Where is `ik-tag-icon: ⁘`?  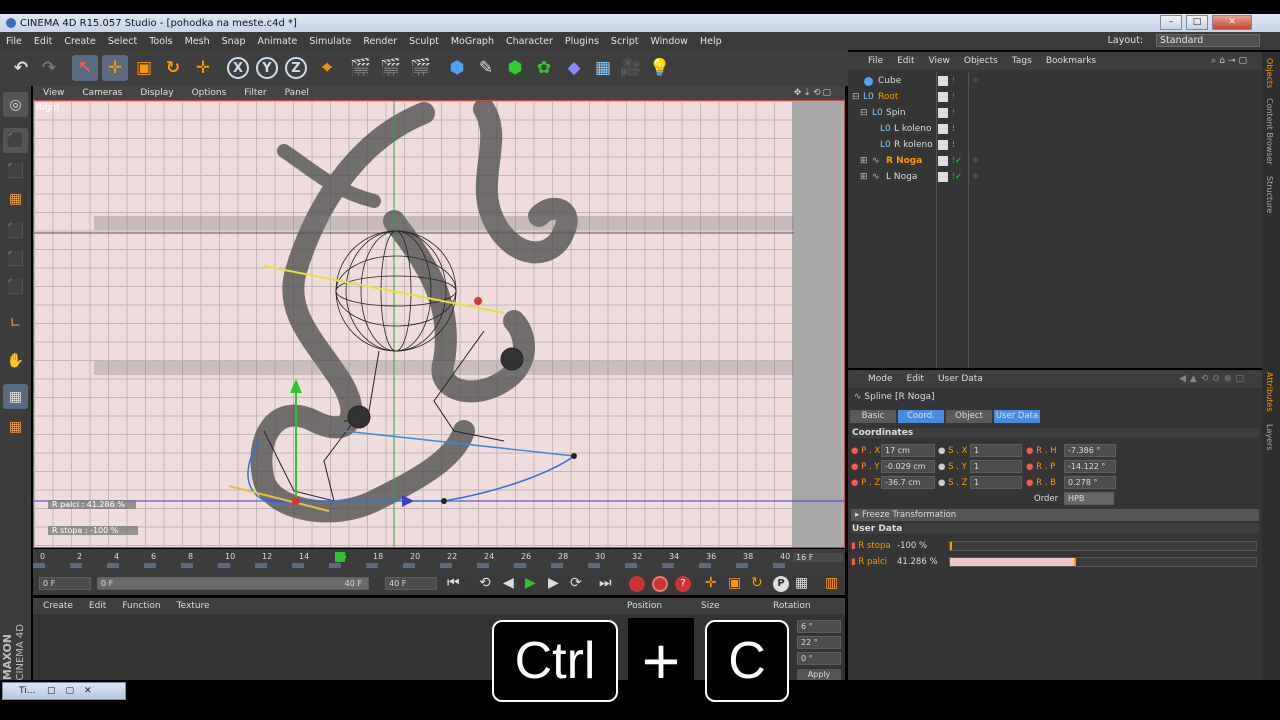 ik-tag-icon: ⁘ is located at coordinates (976, 161).